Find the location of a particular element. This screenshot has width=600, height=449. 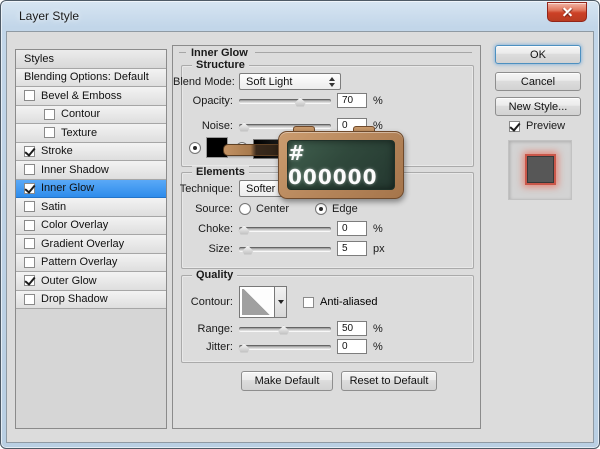

sidebar-item-bevel-emboss: Bevel & Emboss is located at coordinates (91, 96).